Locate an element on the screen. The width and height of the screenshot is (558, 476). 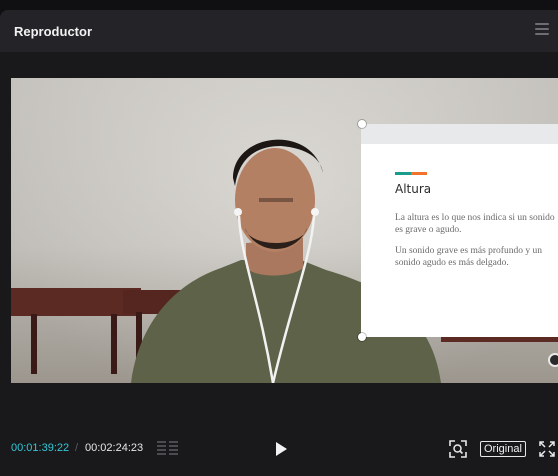
screenshot-scan-icon is located at coordinates (458, 449).